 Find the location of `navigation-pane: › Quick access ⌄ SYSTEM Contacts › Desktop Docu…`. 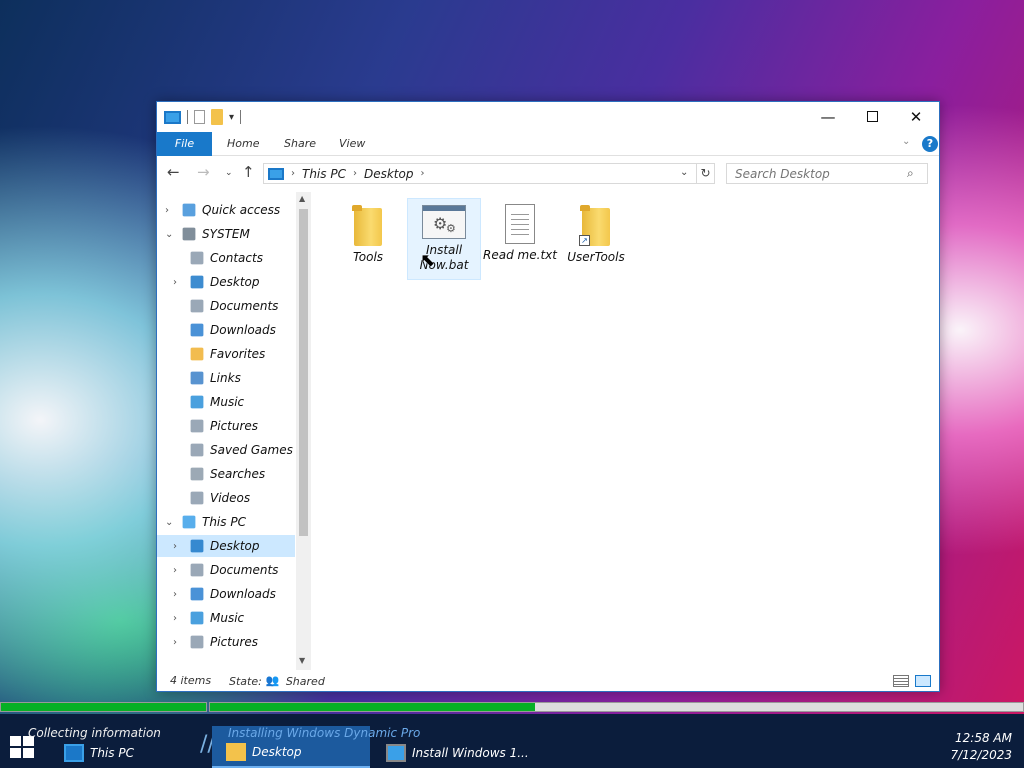

navigation-pane: › Quick access ⌄ SYSTEM Contacts › Desktop Docu… is located at coordinates (234, 432).